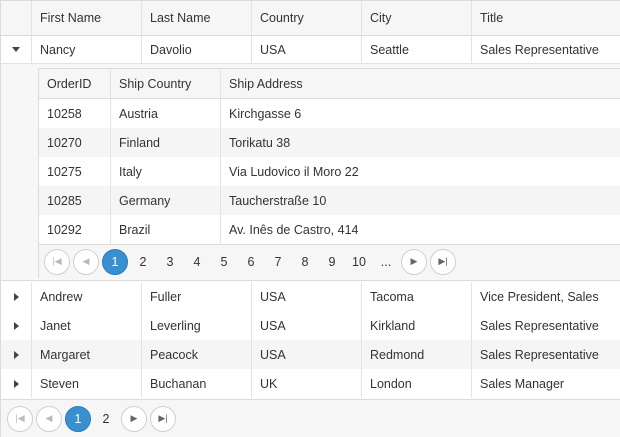  What do you see at coordinates (196, 49) in the screenshot?
I see `cell-last-name: Davolio` at bounding box center [196, 49].